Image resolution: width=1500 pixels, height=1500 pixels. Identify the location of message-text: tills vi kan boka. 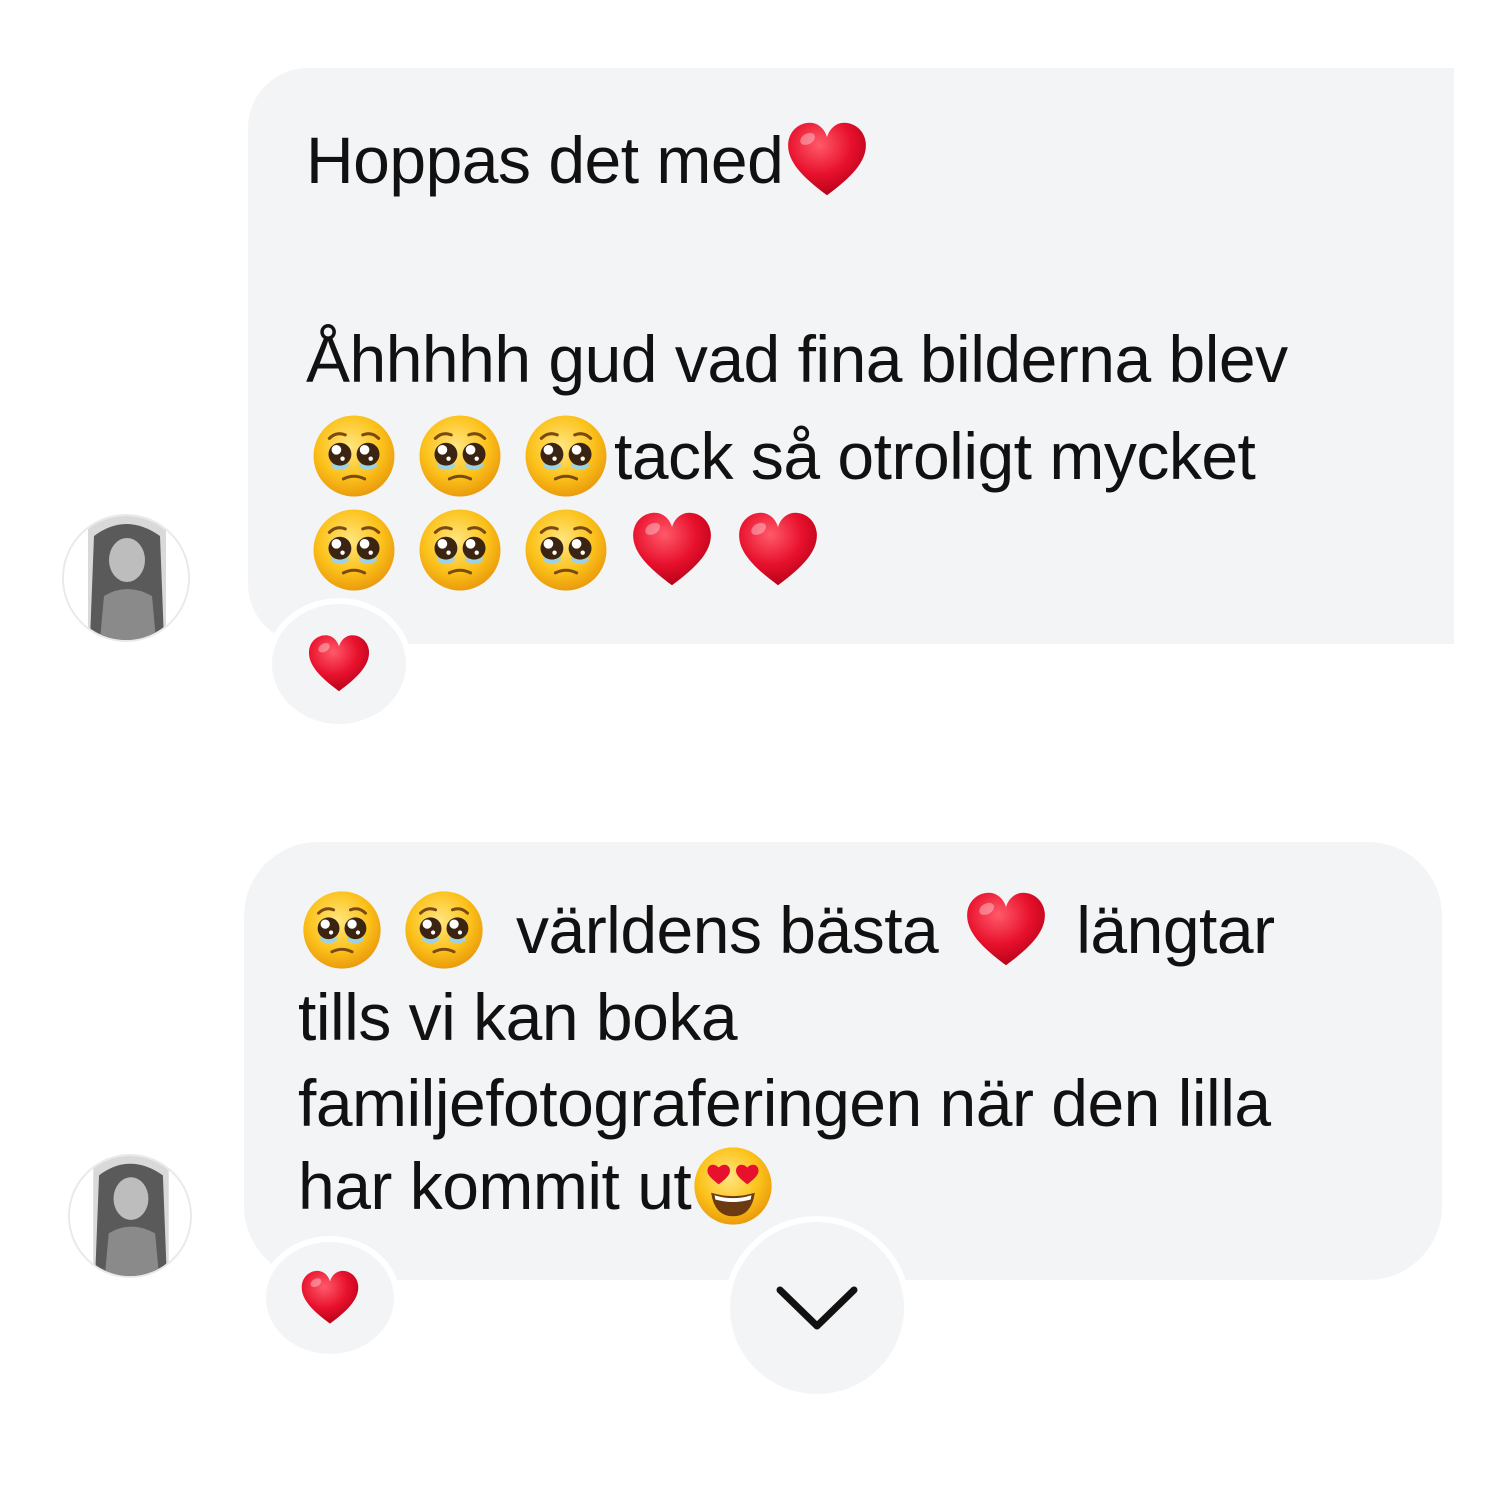
(518, 1017).